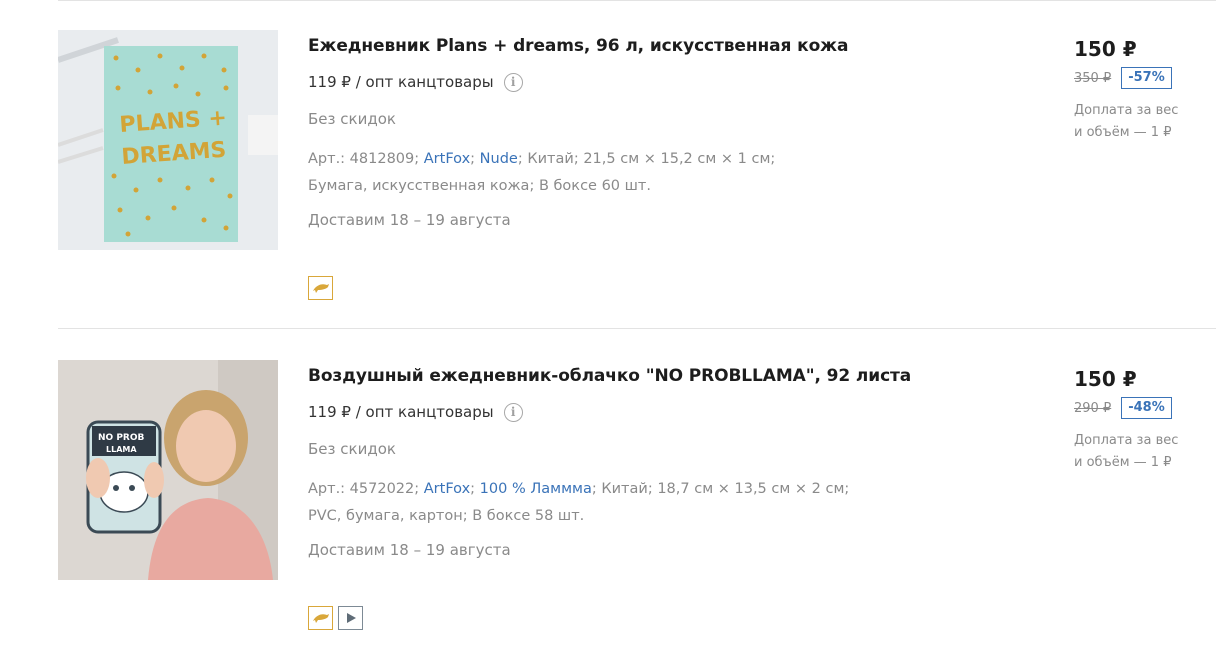 The width and height of the screenshot is (1216, 645). What do you see at coordinates (419, 186) in the screenshot?
I see `material: Бумага, искусственная кожа` at bounding box center [419, 186].